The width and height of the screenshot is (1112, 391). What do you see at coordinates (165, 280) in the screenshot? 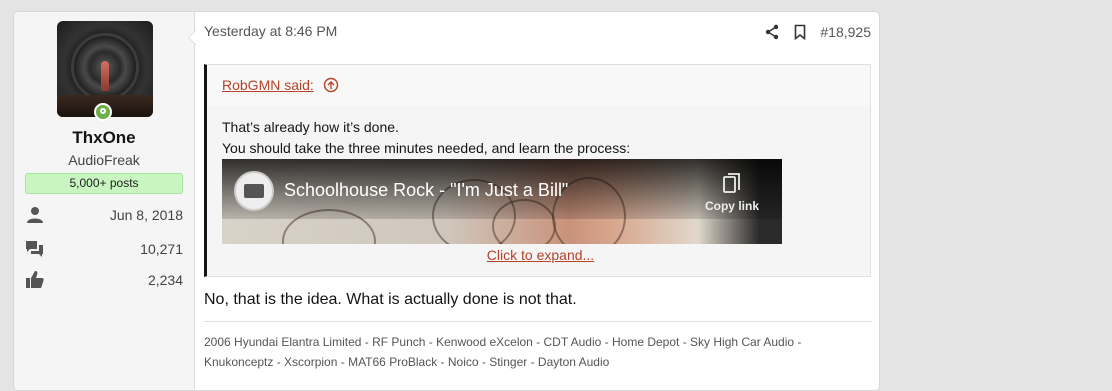
I see `reaction-score: 2,234` at bounding box center [165, 280].